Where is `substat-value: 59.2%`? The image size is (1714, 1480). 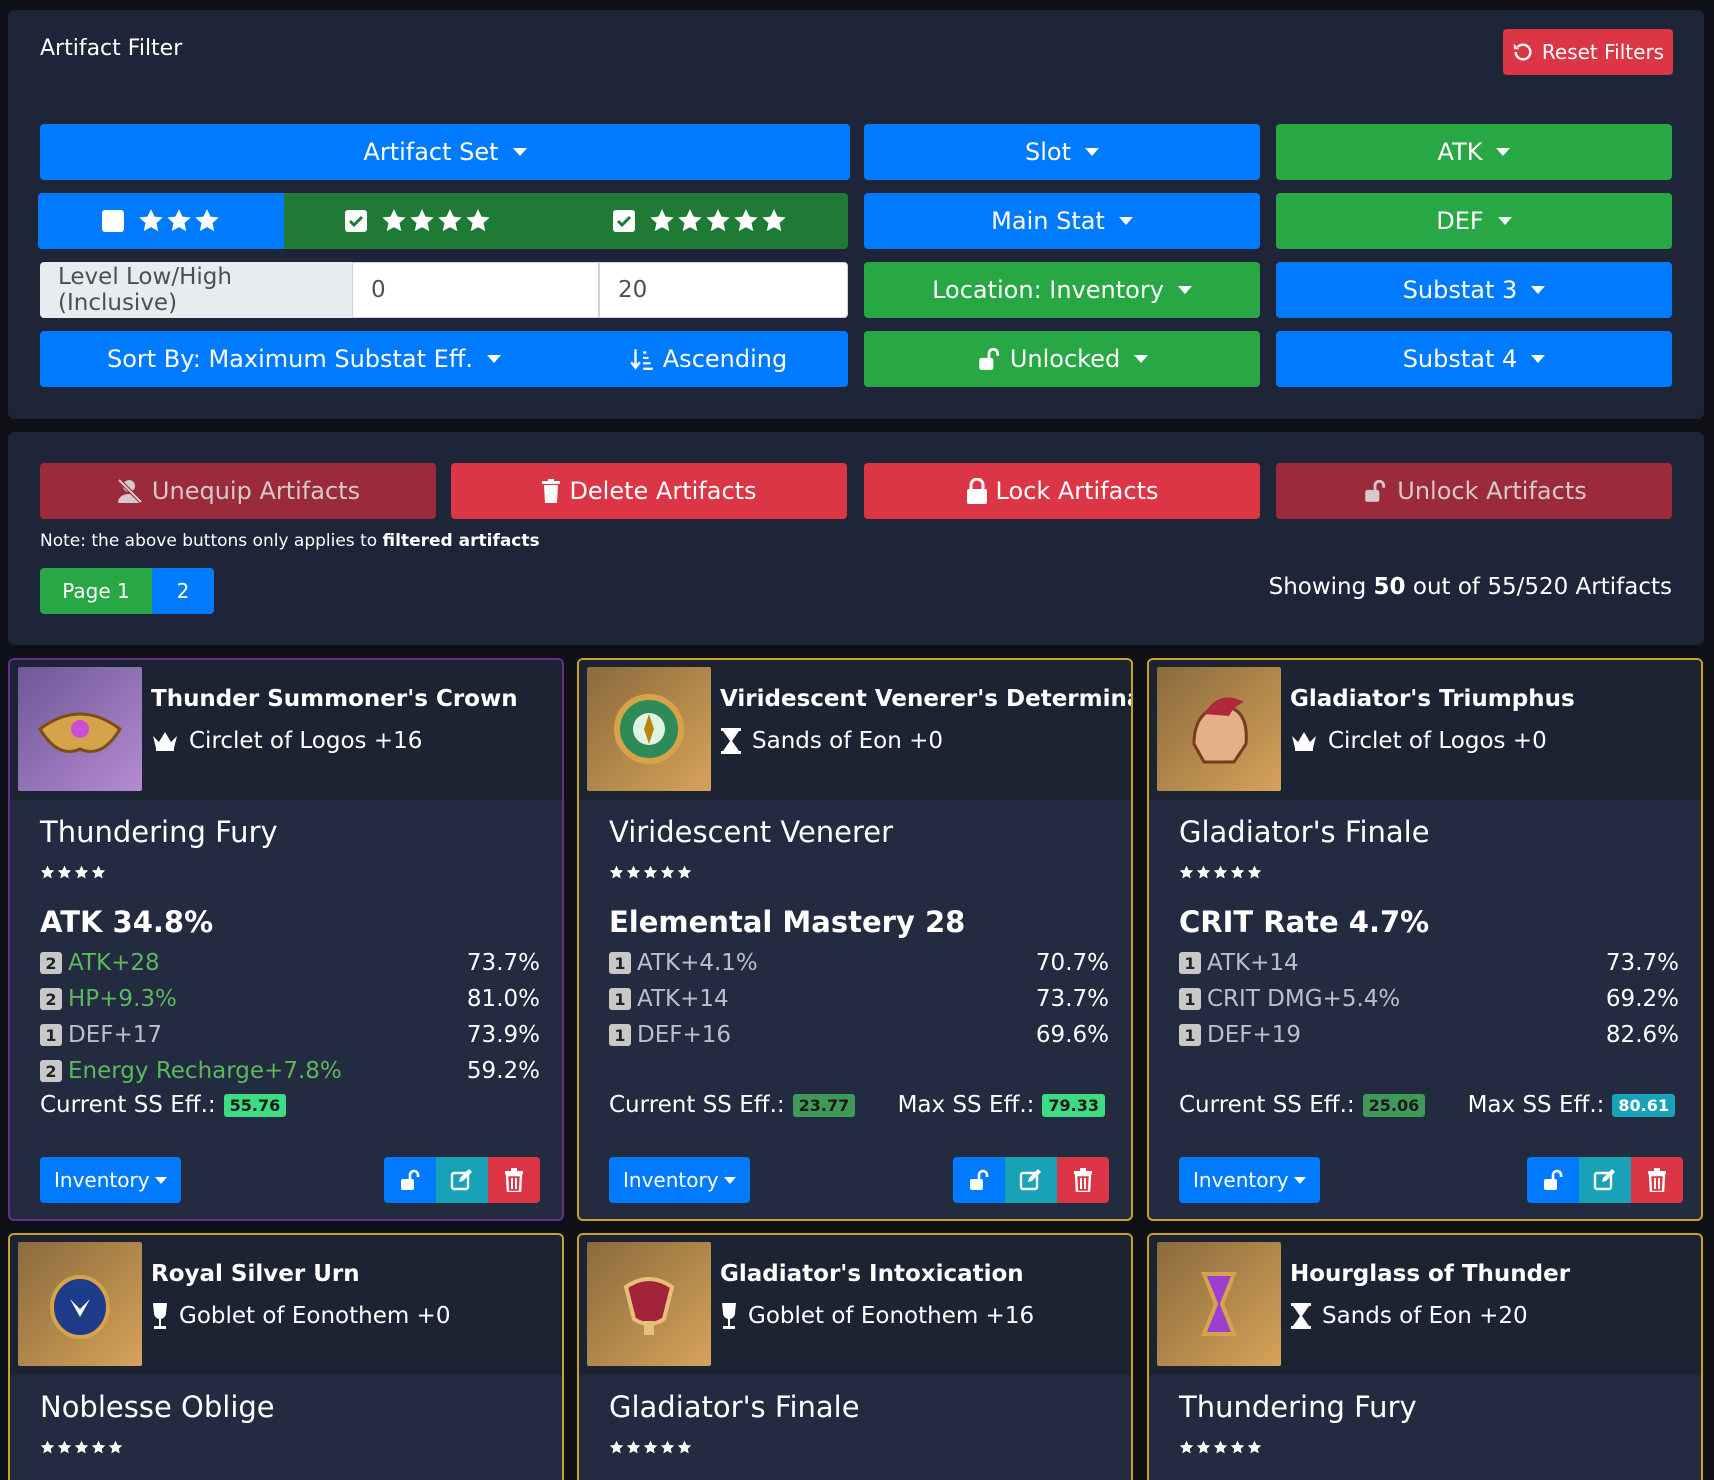 substat-value: 59.2% is located at coordinates (503, 1071).